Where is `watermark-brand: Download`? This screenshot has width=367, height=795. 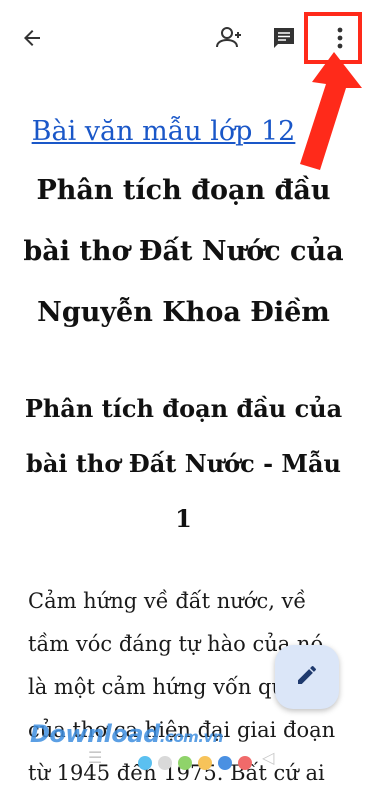
watermark-brand: Download is located at coordinates (95, 734).